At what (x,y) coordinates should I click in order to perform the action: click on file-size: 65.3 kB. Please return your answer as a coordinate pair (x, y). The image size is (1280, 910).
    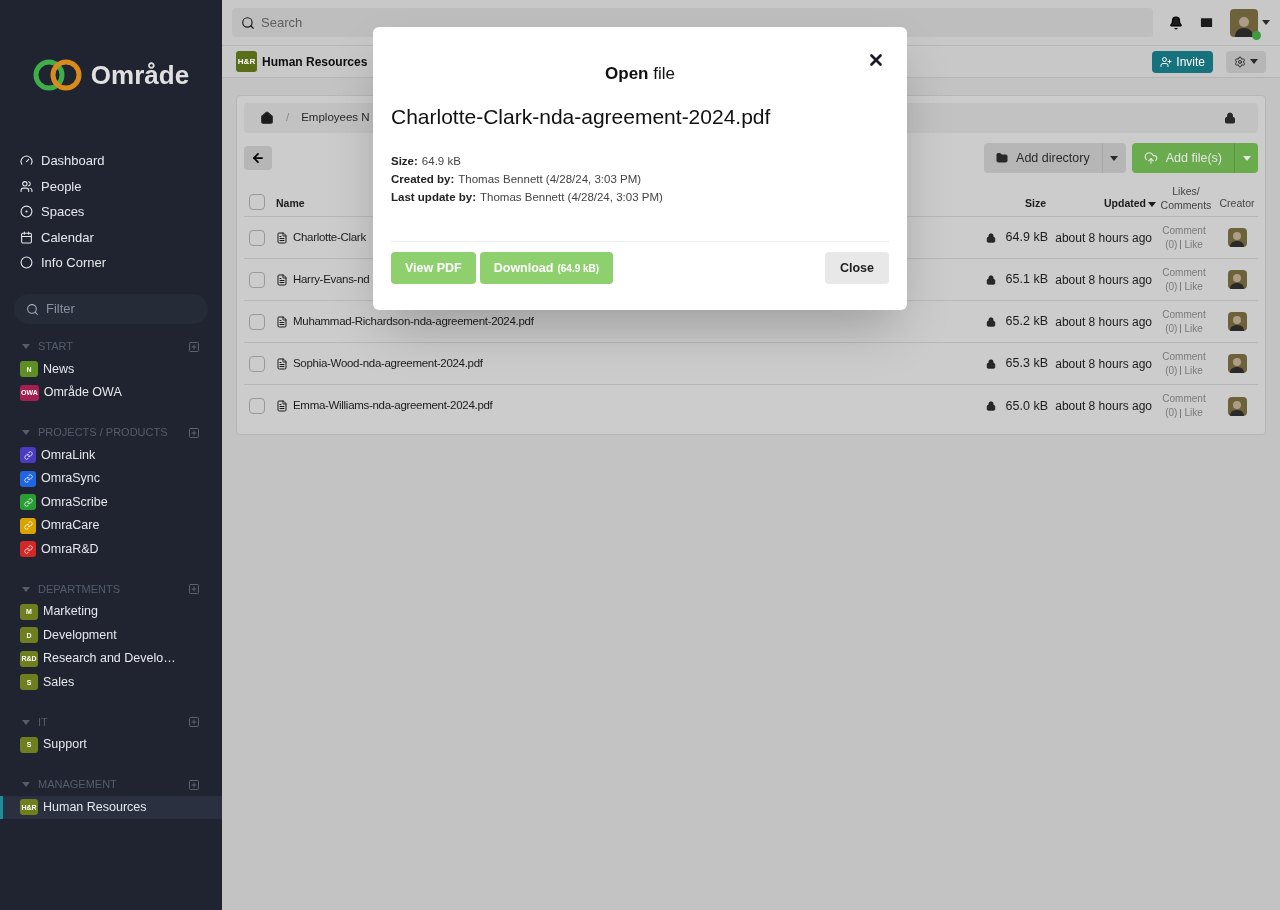
    Looking at the image, I should click on (1026, 364).